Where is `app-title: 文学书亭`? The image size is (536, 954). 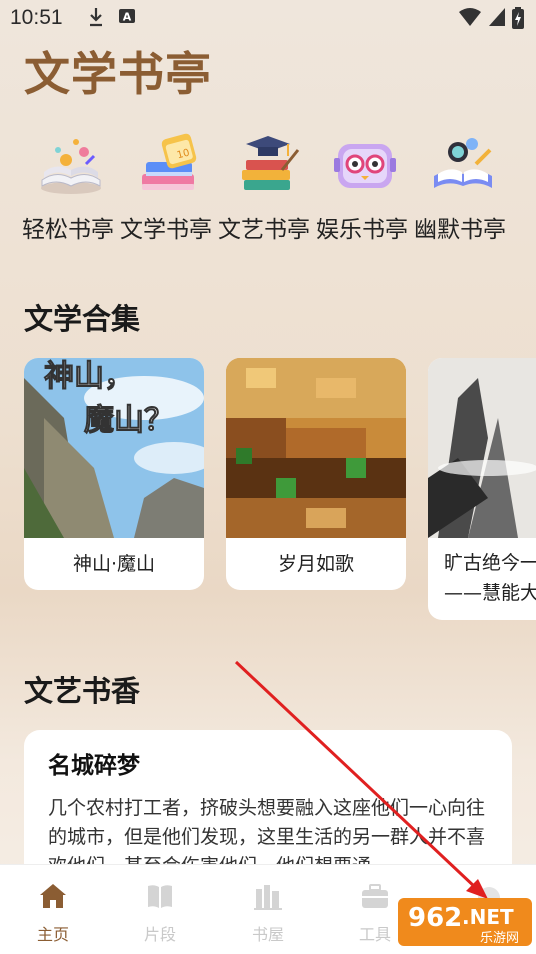 app-title: 文学书亭 is located at coordinates (118, 74).